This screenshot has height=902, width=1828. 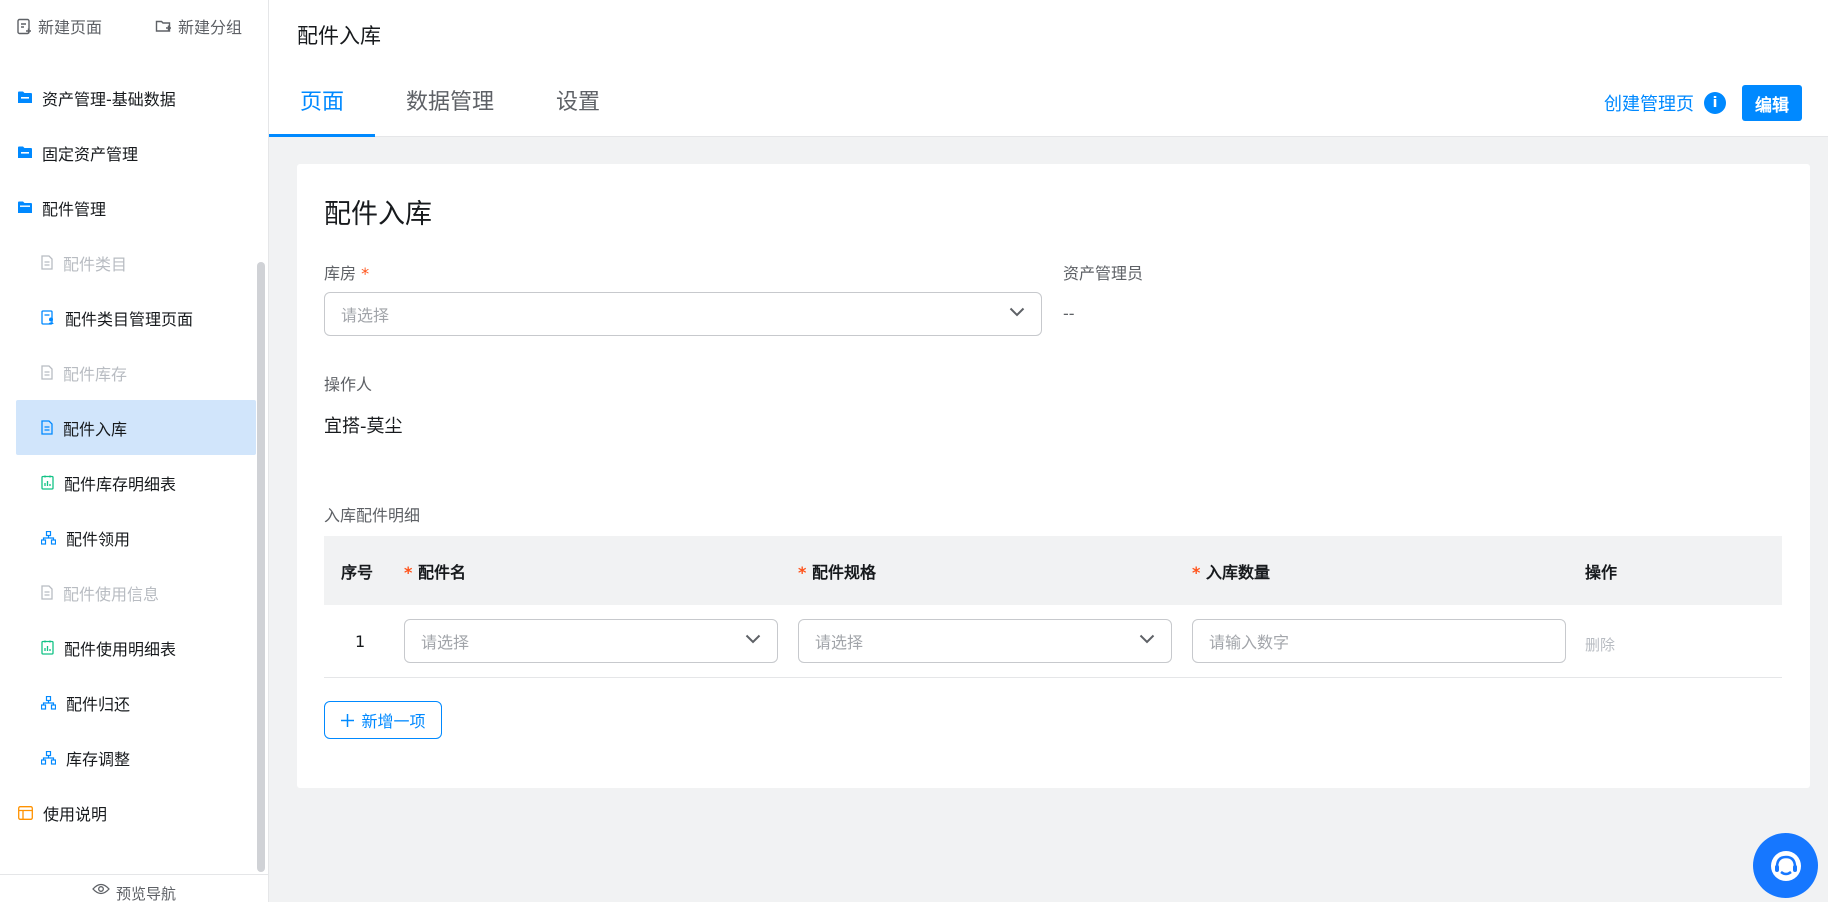 What do you see at coordinates (1048, 68) in the screenshot?
I see `page-header: 配件入库 页面 数据管理 设置 创建管理页 i 编辑` at bounding box center [1048, 68].